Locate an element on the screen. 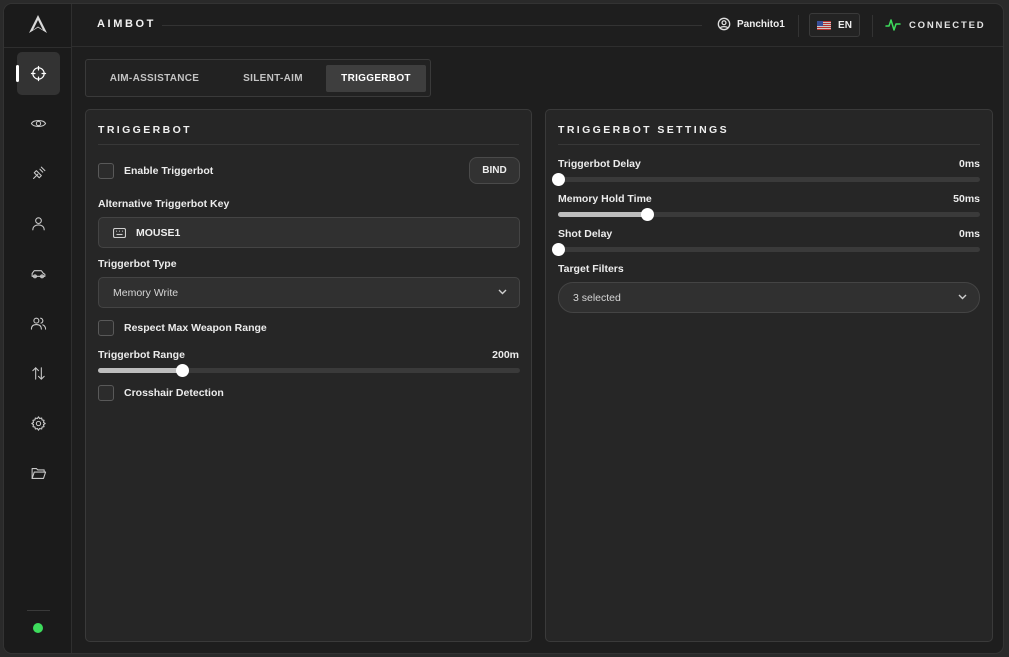 The height and width of the screenshot is (657, 1009). sidebar-divider is located at coordinates (38, 47).